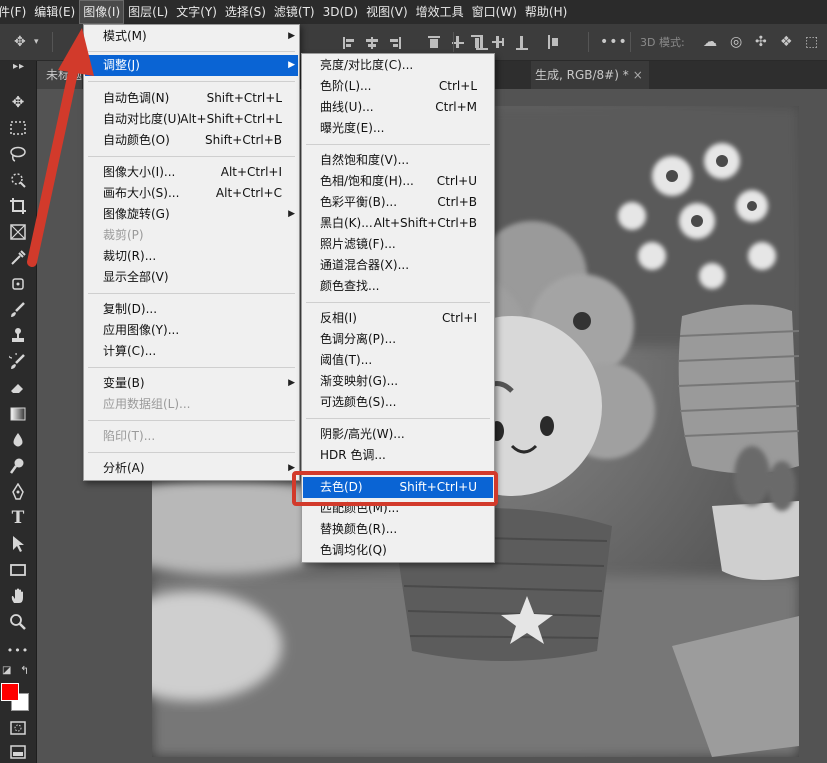  I want to click on menu-item-black-white: 黑白(K)... Alt+Shift+Ctrl+B, so click(398, 223).